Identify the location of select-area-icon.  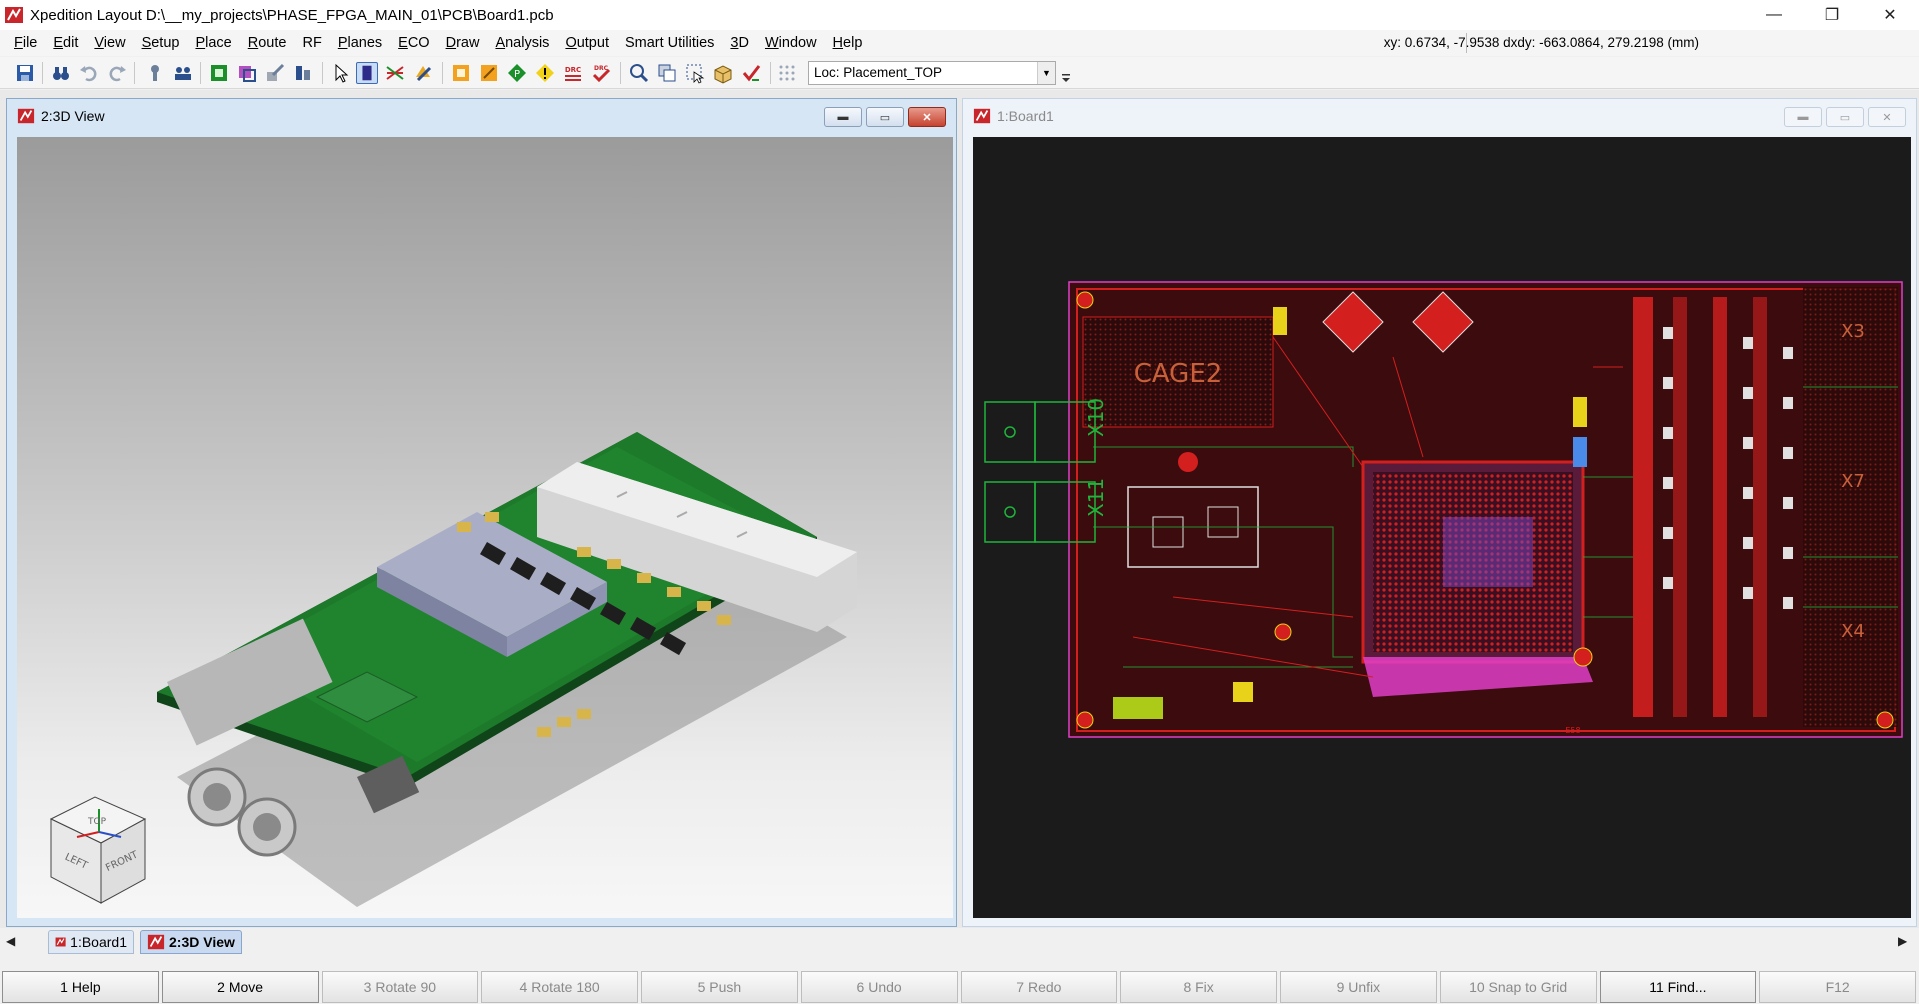
(695, 73).